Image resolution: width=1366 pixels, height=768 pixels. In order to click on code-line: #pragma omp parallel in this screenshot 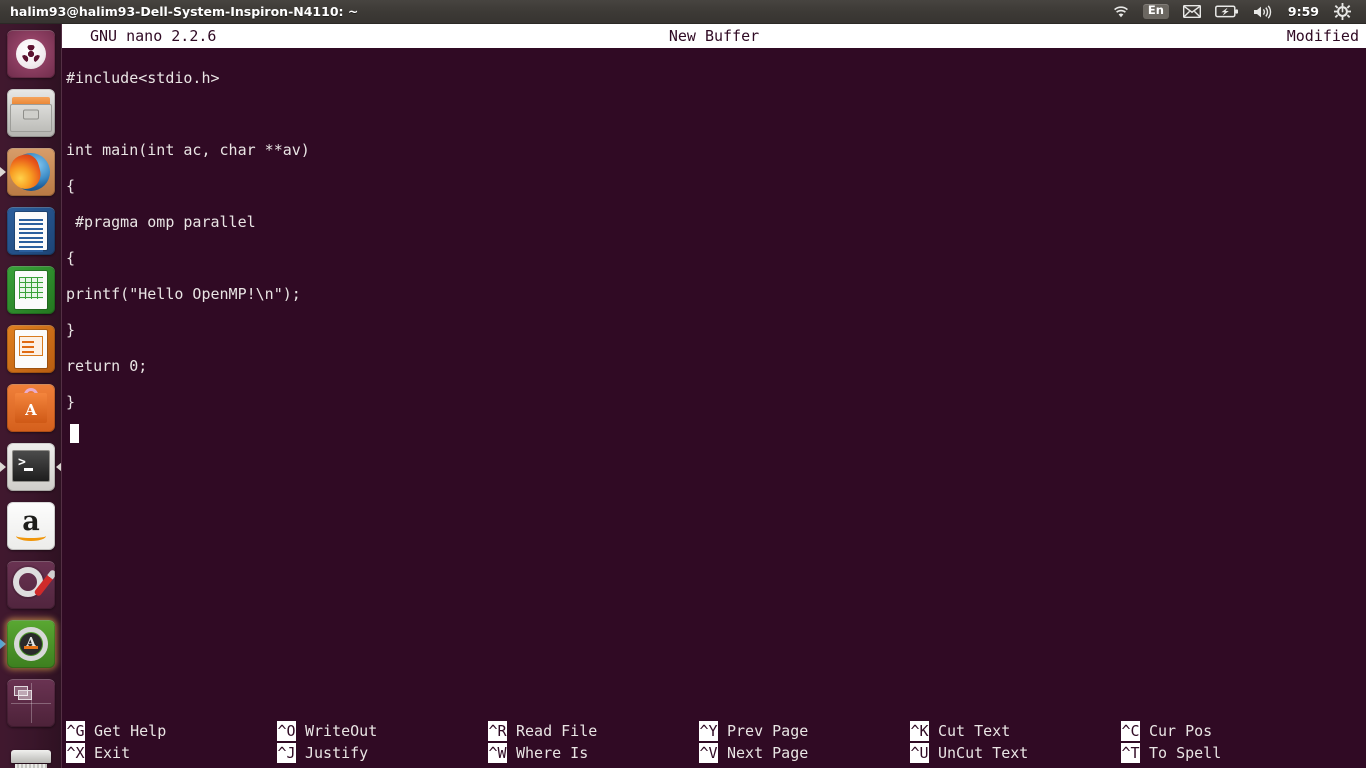, I will do `click(161, 222)`.